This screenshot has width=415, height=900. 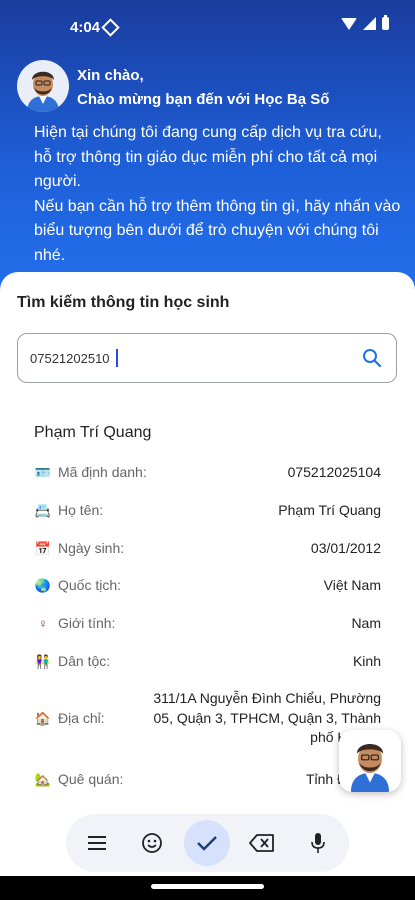 I want to click on battery-icon, so click(x=385, y=22).